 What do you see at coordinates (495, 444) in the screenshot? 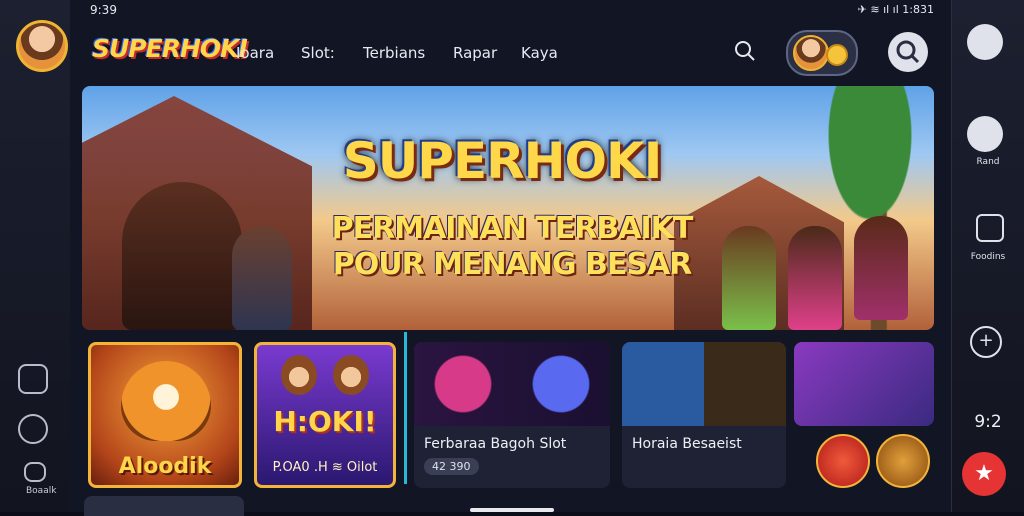
I see `game-card-slot-title: Ferbaraa Bagoh Slot` at bounding box center [495, 444].